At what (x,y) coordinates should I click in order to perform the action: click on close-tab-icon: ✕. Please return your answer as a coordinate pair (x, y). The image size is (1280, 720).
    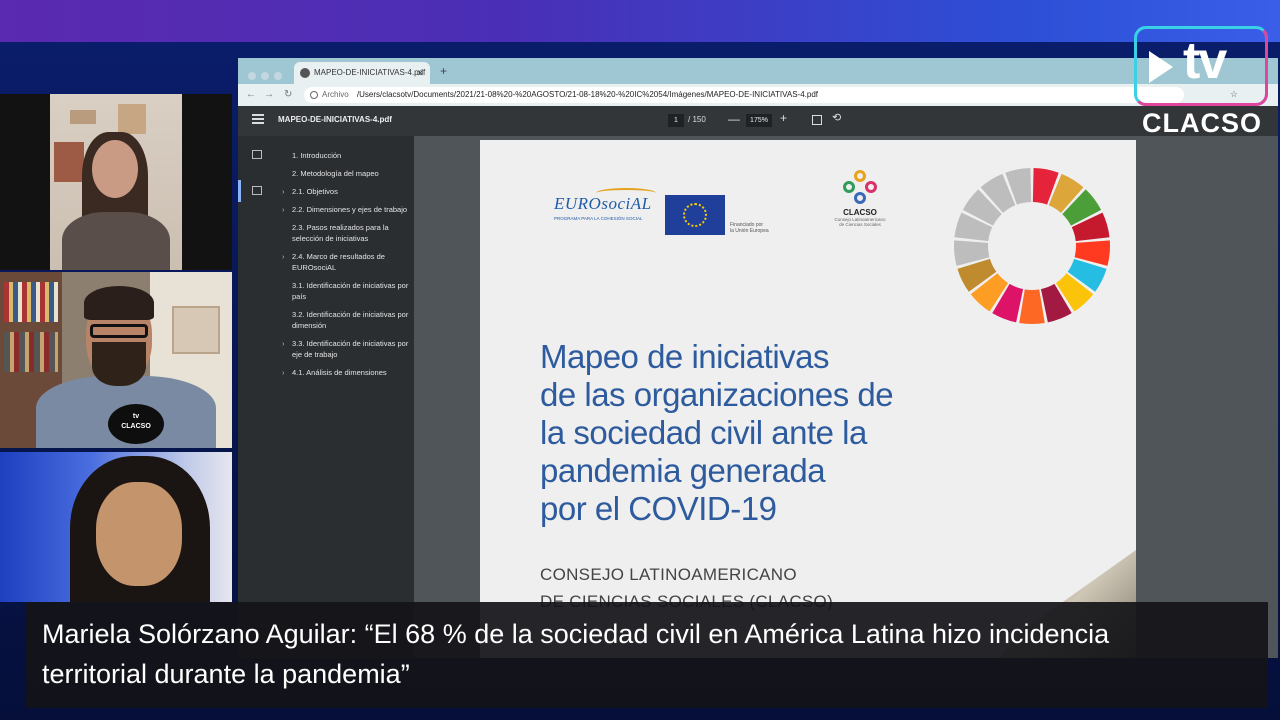
    Looking at the image, I should click on (420, 73).